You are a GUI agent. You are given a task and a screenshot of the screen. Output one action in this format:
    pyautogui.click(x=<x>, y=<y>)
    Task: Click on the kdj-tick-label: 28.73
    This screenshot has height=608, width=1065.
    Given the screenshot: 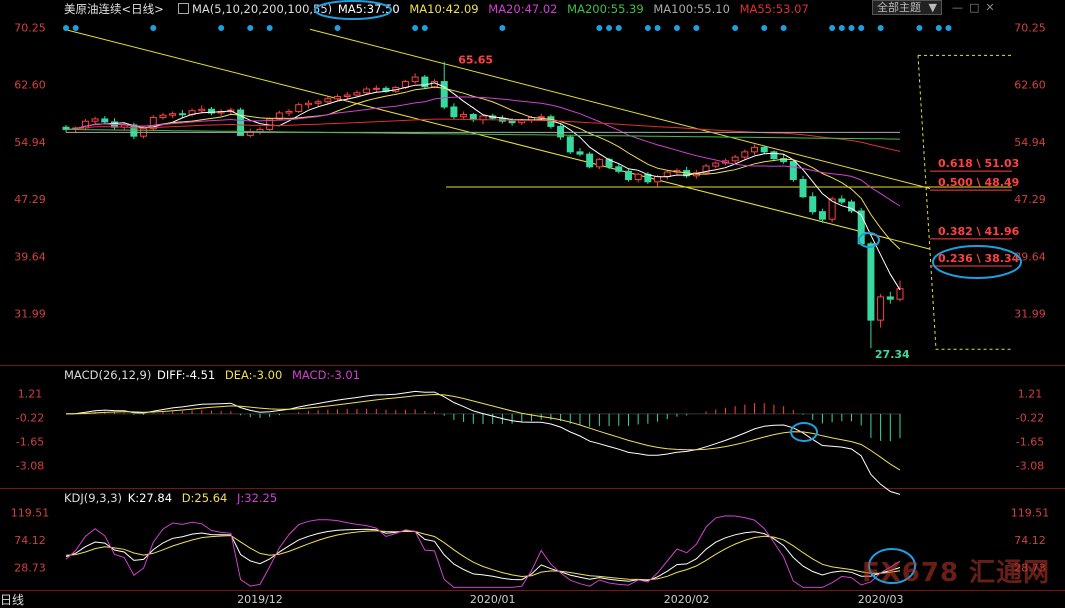 What is the action you would take?
    pyautogui.click(x=30, y=568)
    